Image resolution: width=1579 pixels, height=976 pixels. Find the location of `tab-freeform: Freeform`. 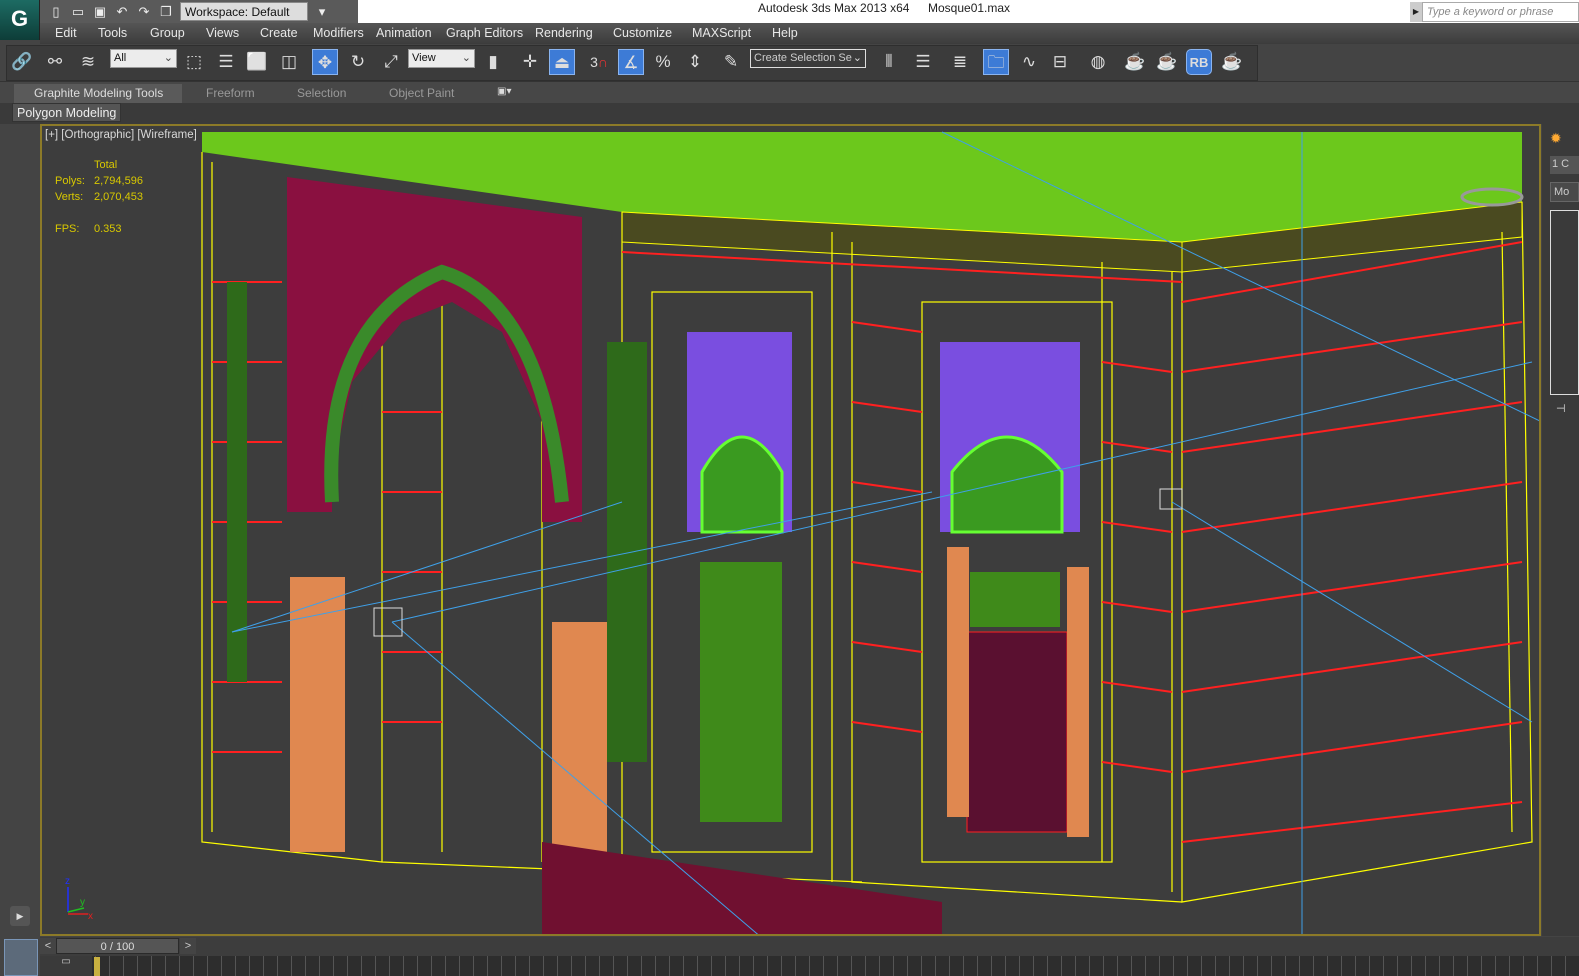

tab-freeform: Freeform is located at coordinates (230, 93).